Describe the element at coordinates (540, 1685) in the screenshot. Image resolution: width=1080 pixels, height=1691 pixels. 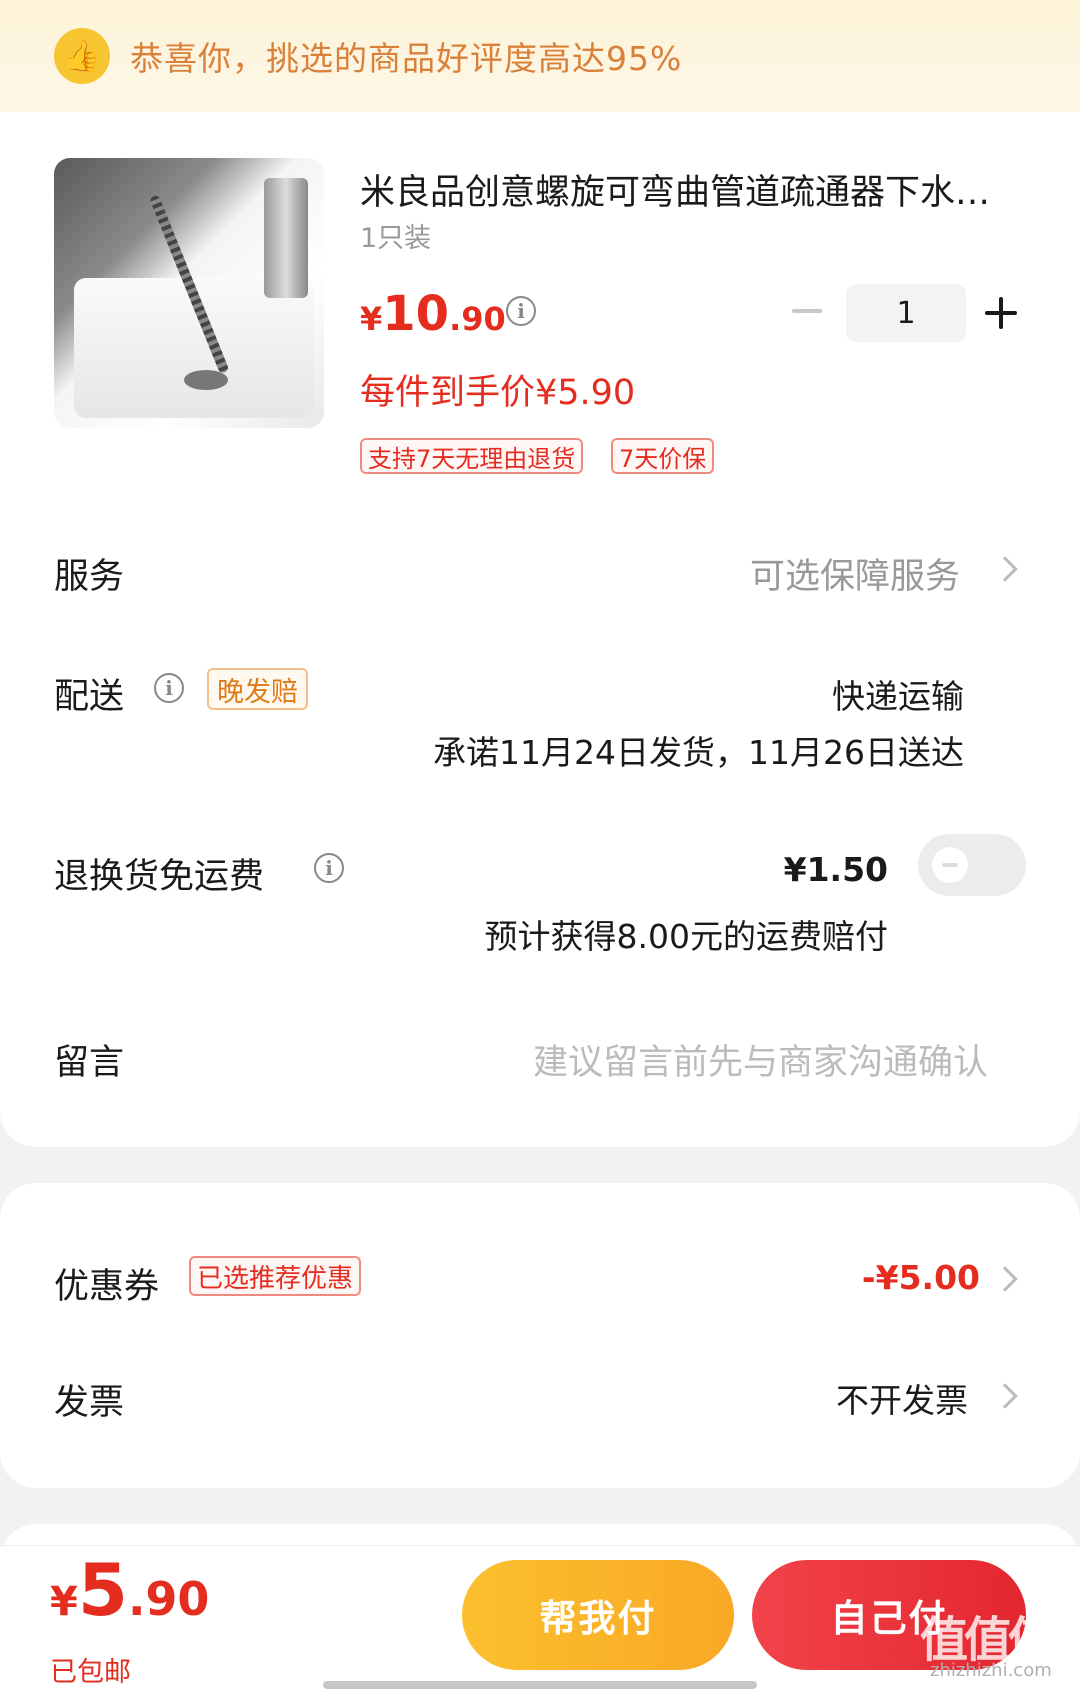
I see `home-indicator` at that location.